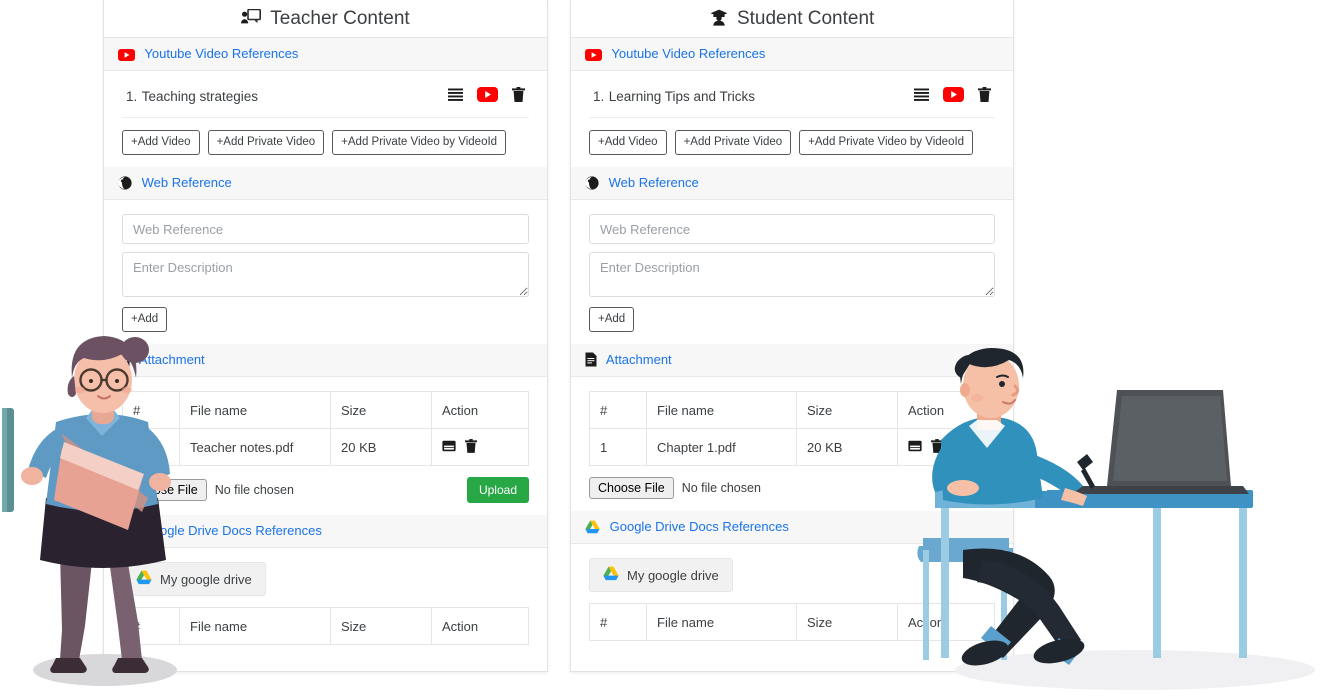 The width and height of the screenshot is (1323, 698). What do you see at coordinates (172, 359) in the screenshot?
I see `teacher-attachment-section-label: Attachment` at bounding box center [172, 359].